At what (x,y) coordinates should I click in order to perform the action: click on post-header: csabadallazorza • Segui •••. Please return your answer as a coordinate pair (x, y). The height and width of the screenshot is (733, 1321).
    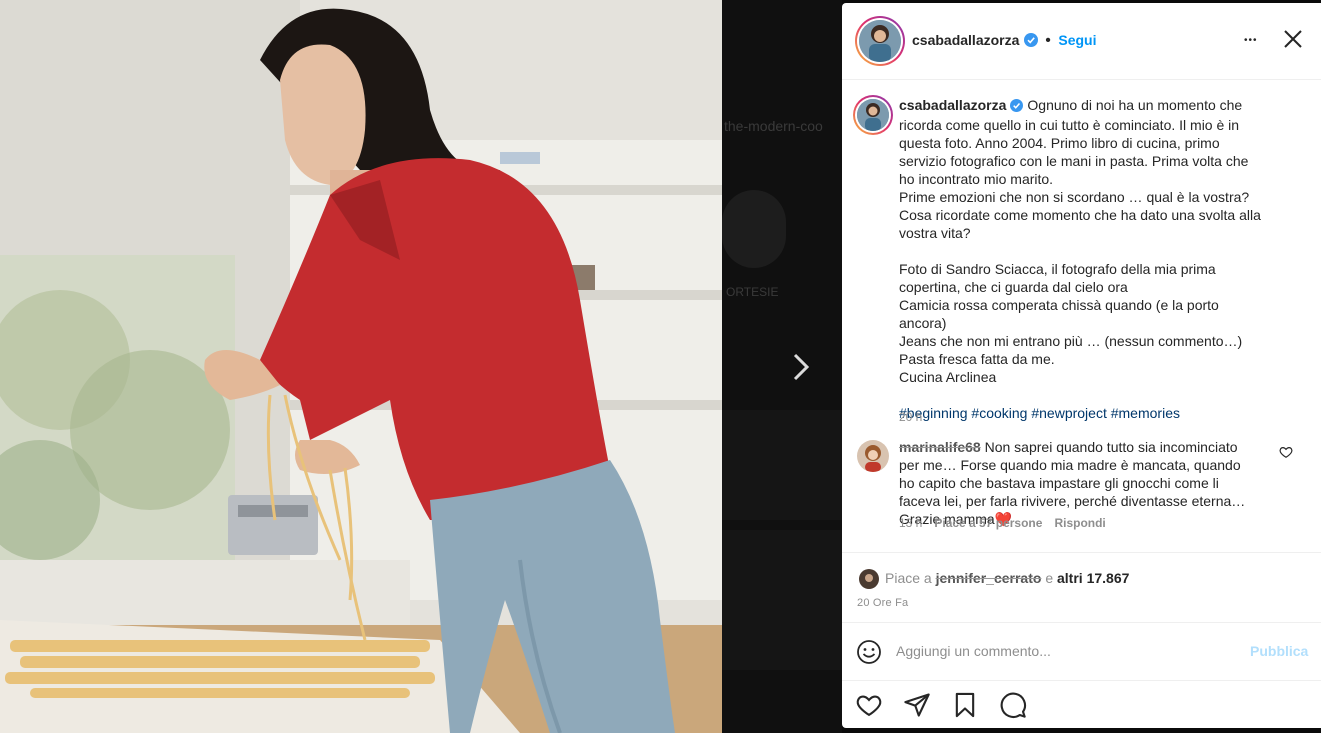
    Looking at the image, I should click on (1081, 41).